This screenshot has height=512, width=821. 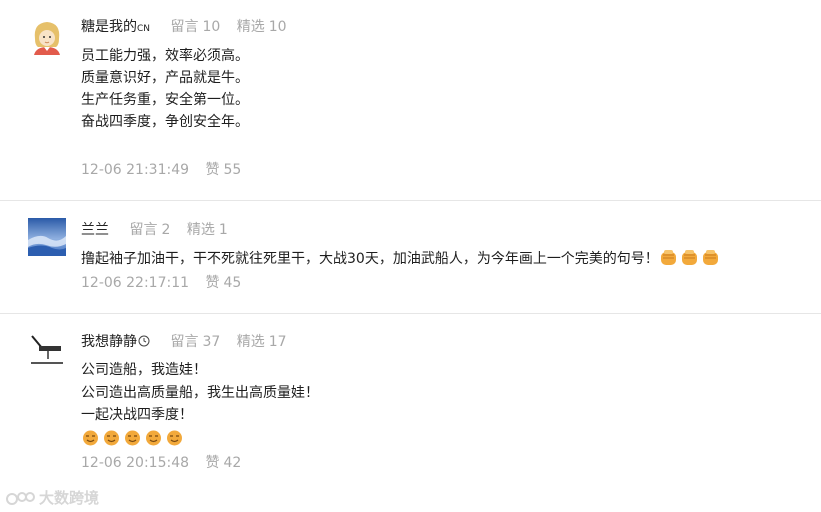 I want to click on like-button: 赞 55, so click(x=223, y=170).